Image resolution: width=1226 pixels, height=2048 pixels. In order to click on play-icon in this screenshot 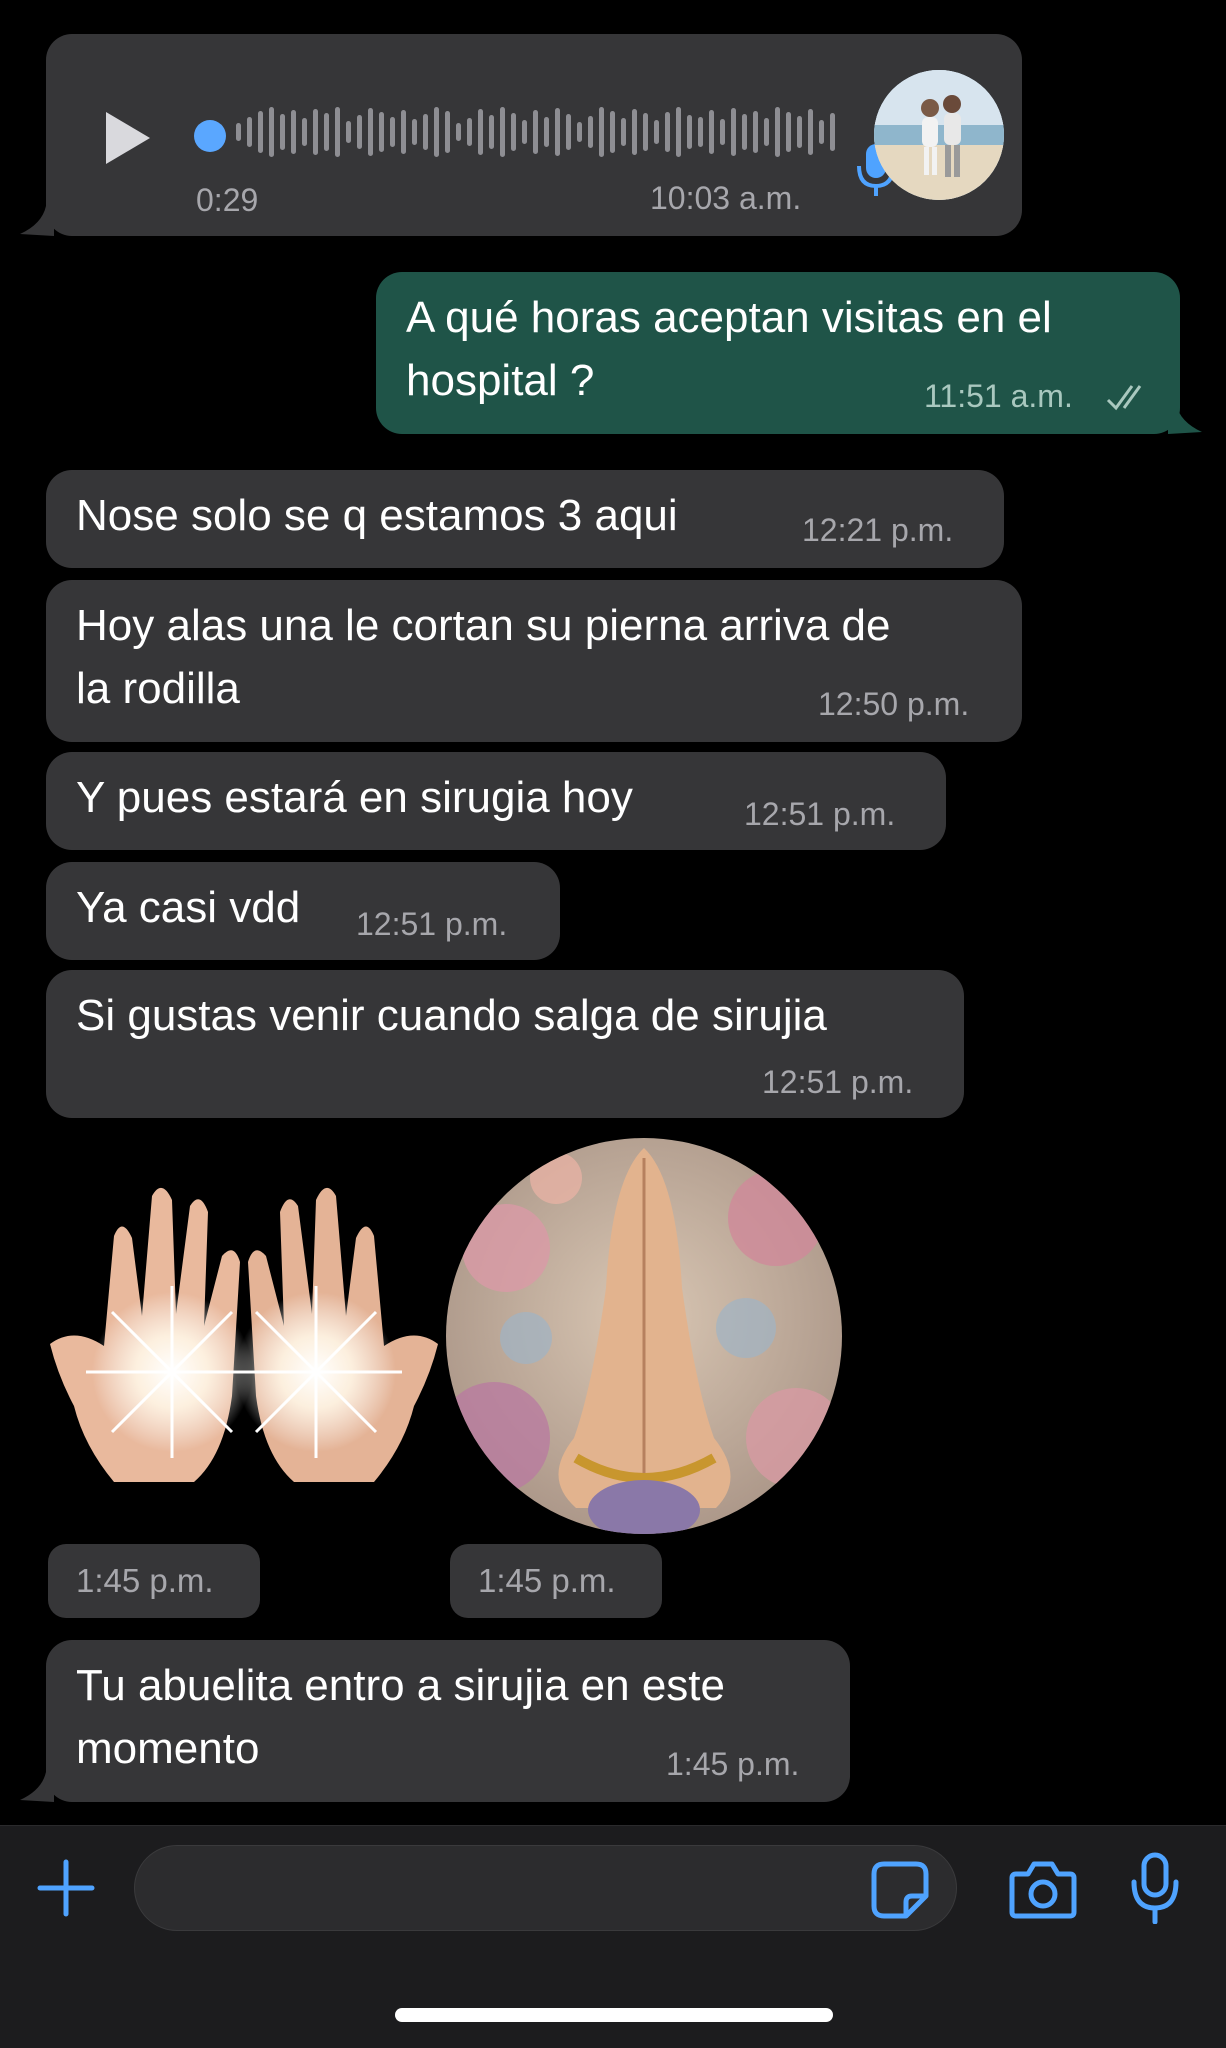, I will do `click(128, 138)`.